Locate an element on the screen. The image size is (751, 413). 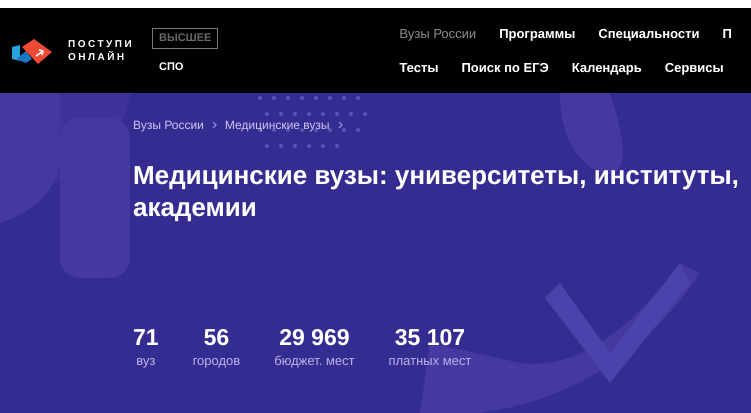
page-title: Медицинские вузы: университеты, институты, академии is located at coordinates (436, 191).